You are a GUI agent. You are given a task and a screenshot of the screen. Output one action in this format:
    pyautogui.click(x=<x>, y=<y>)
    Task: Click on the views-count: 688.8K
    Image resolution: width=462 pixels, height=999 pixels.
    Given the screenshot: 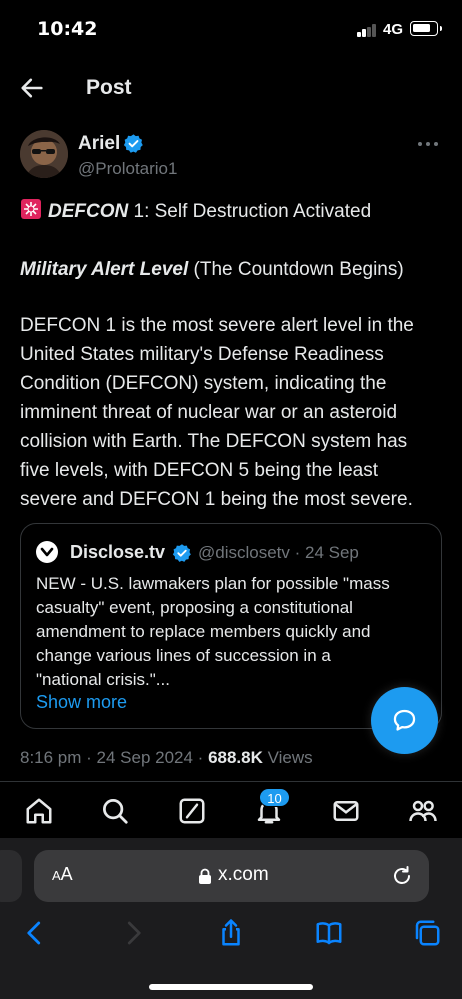 What is the action you would take?
    pyautogui.click(x=235, y=757)
    